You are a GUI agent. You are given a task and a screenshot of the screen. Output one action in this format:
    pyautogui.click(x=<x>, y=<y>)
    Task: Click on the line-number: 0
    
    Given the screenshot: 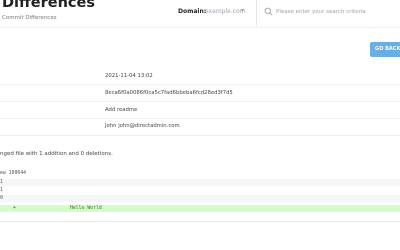 What is the action you would take?
    pyautogui.click(x=1, y=198)
    